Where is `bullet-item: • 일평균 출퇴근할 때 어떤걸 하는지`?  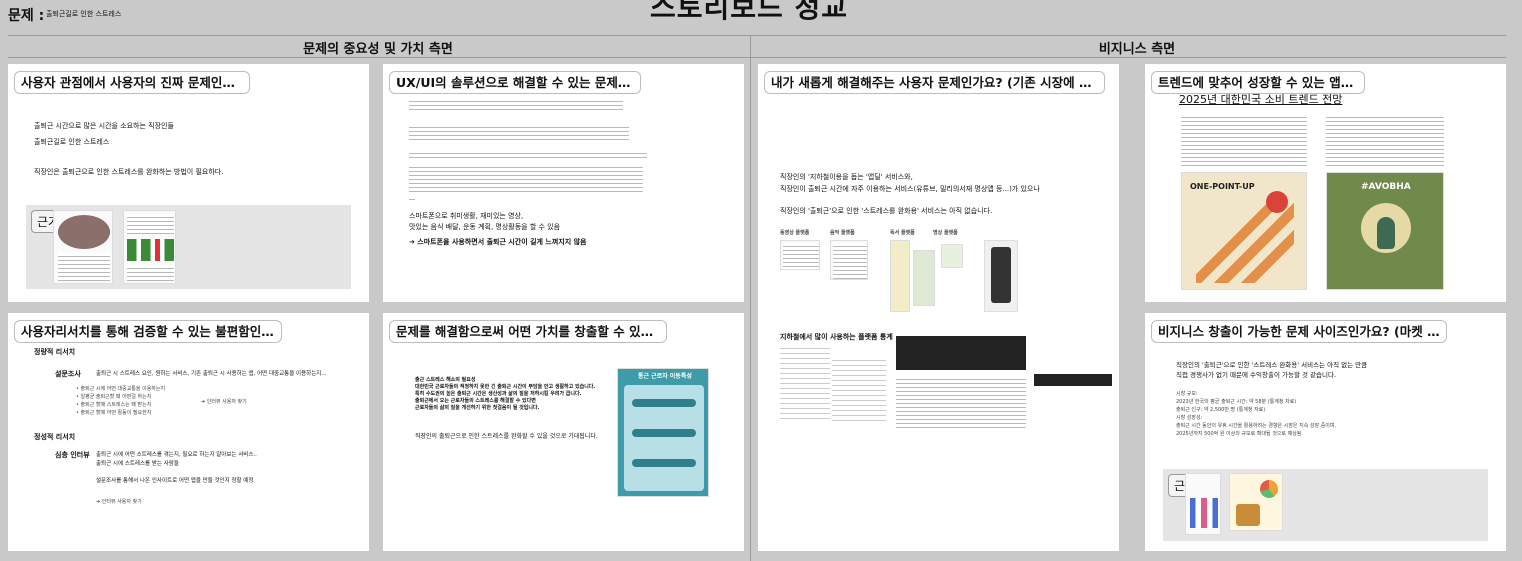 bullet-item: • 일평균 출퇴근할 때 어떤걸 하는지 is located at coordinates (114, 397).